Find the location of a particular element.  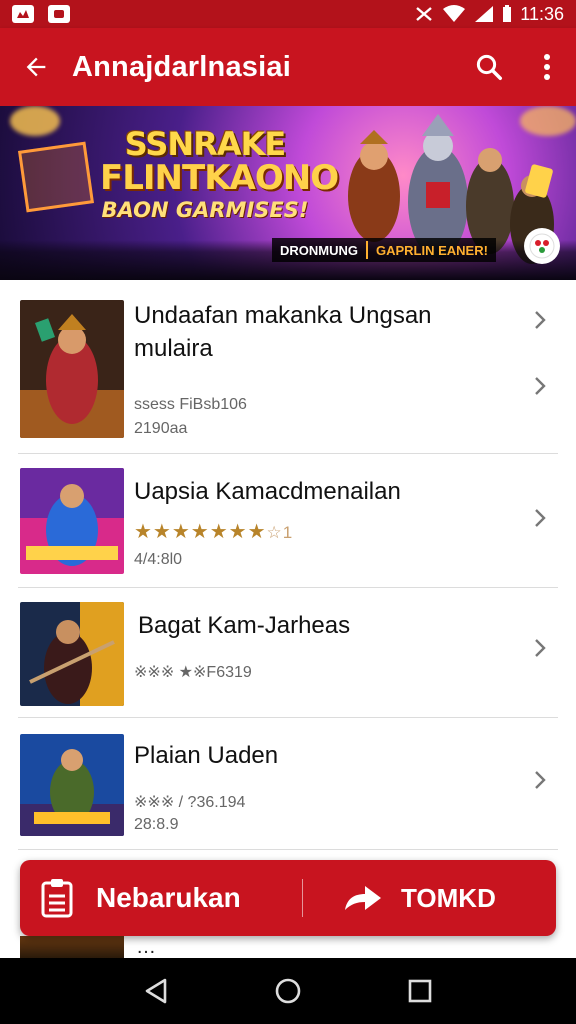

share-button: TOMKD is located at coordinates (429, 898).